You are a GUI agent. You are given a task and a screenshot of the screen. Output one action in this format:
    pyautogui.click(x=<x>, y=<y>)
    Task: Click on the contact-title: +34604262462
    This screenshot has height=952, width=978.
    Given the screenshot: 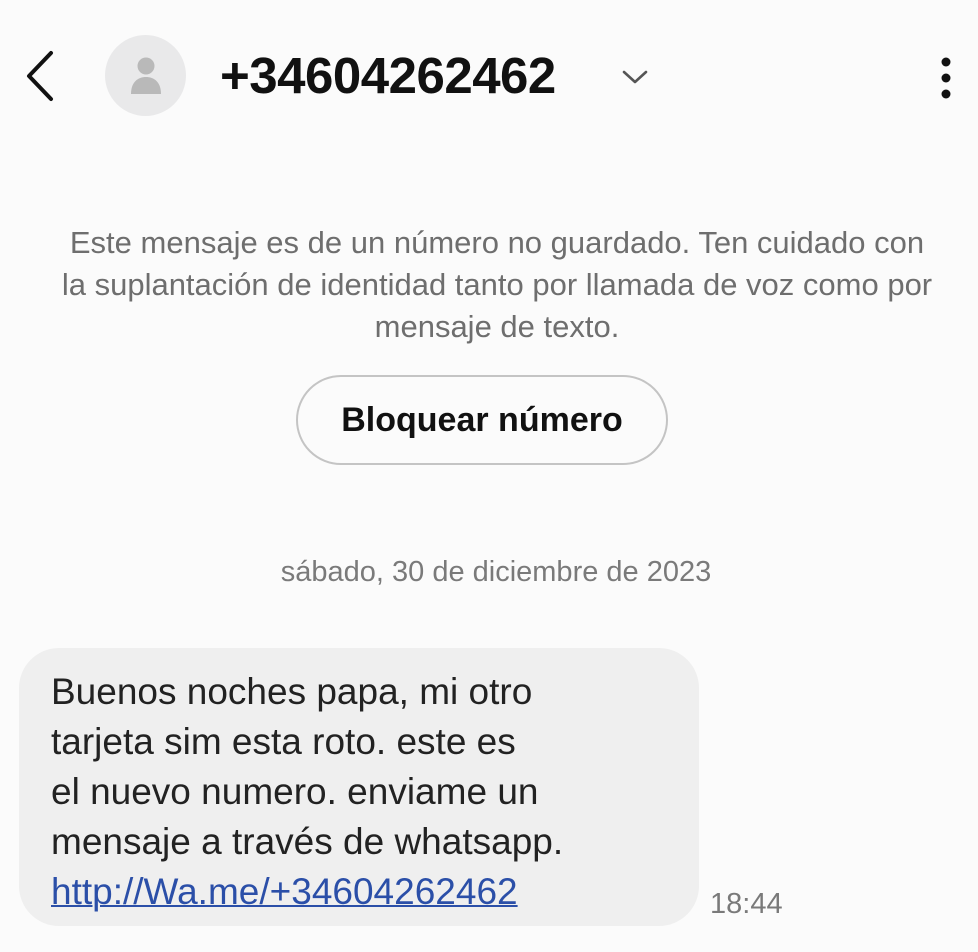 What is the action you would take?
    pyautogui.click(x=388, y=76)
    